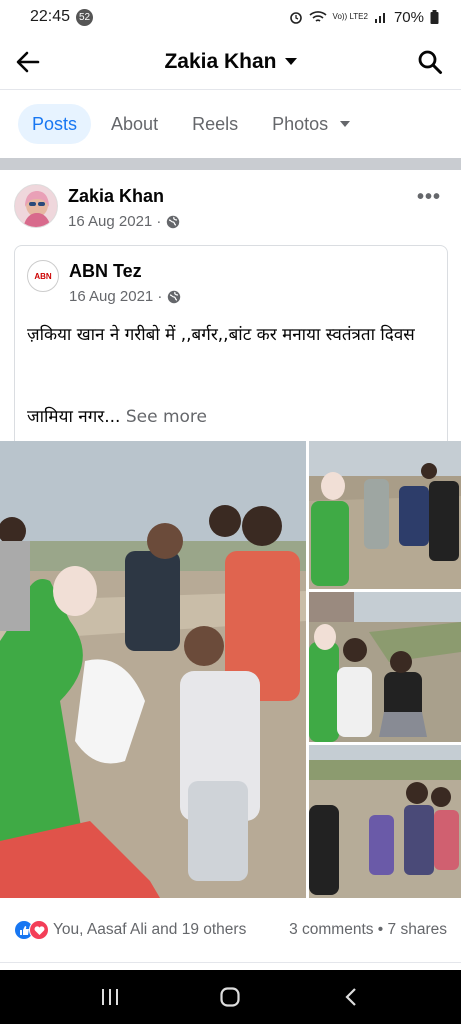  I want to click on shared-post-meta: 16 Aug 2021 ·, so click(125, 296).